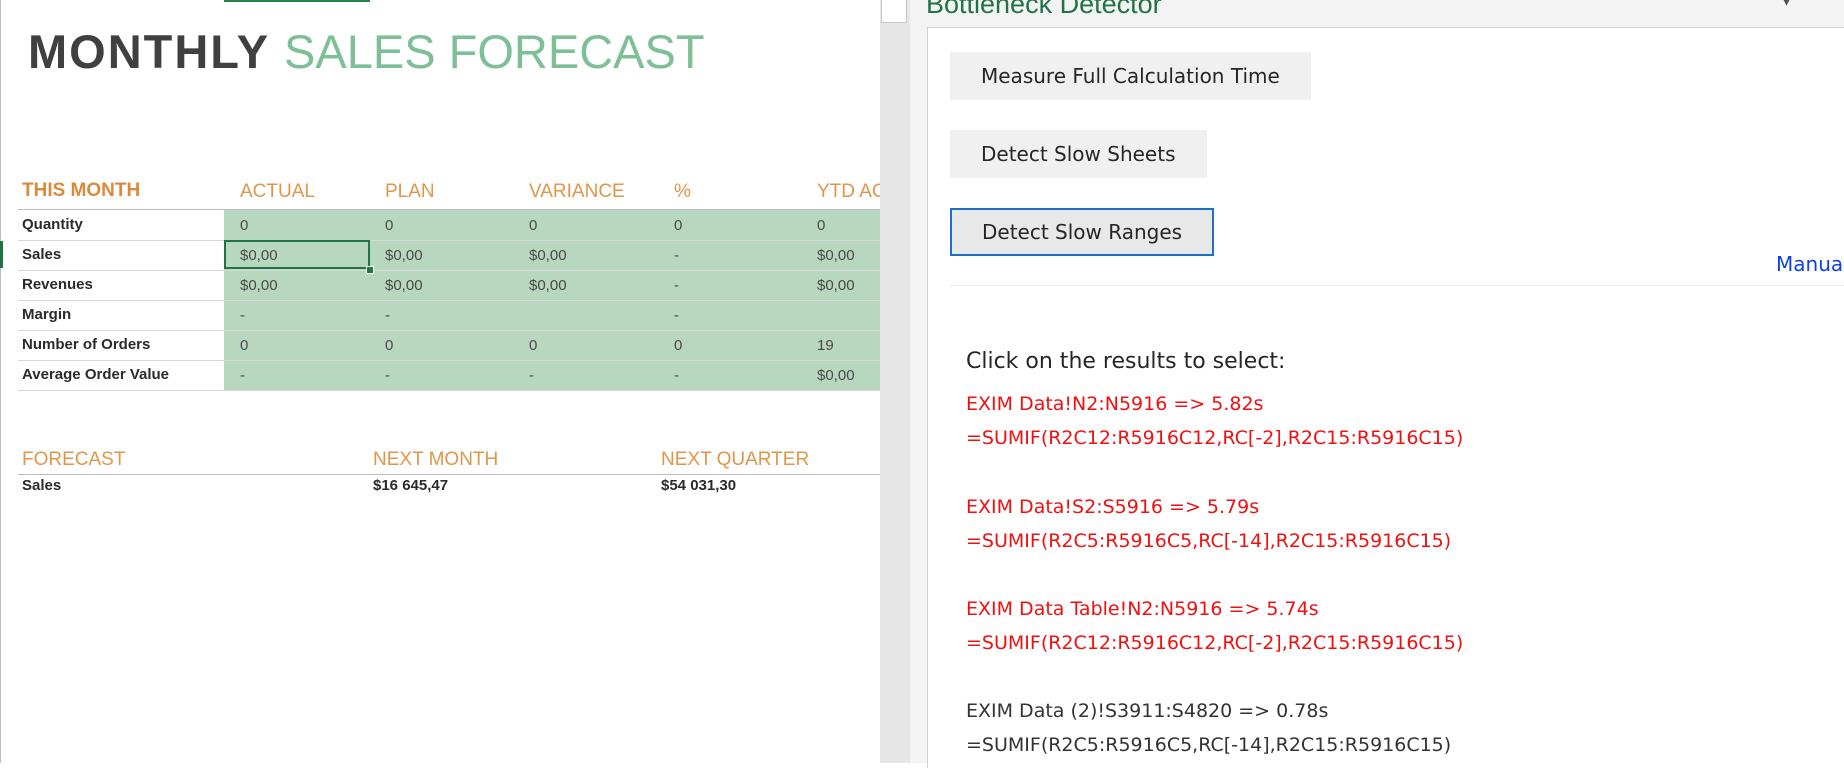 The width and height of the screenshot is (1844, 768). I want to click on forecast-next-quarter-value: $54 031,30, so click(698, 486).